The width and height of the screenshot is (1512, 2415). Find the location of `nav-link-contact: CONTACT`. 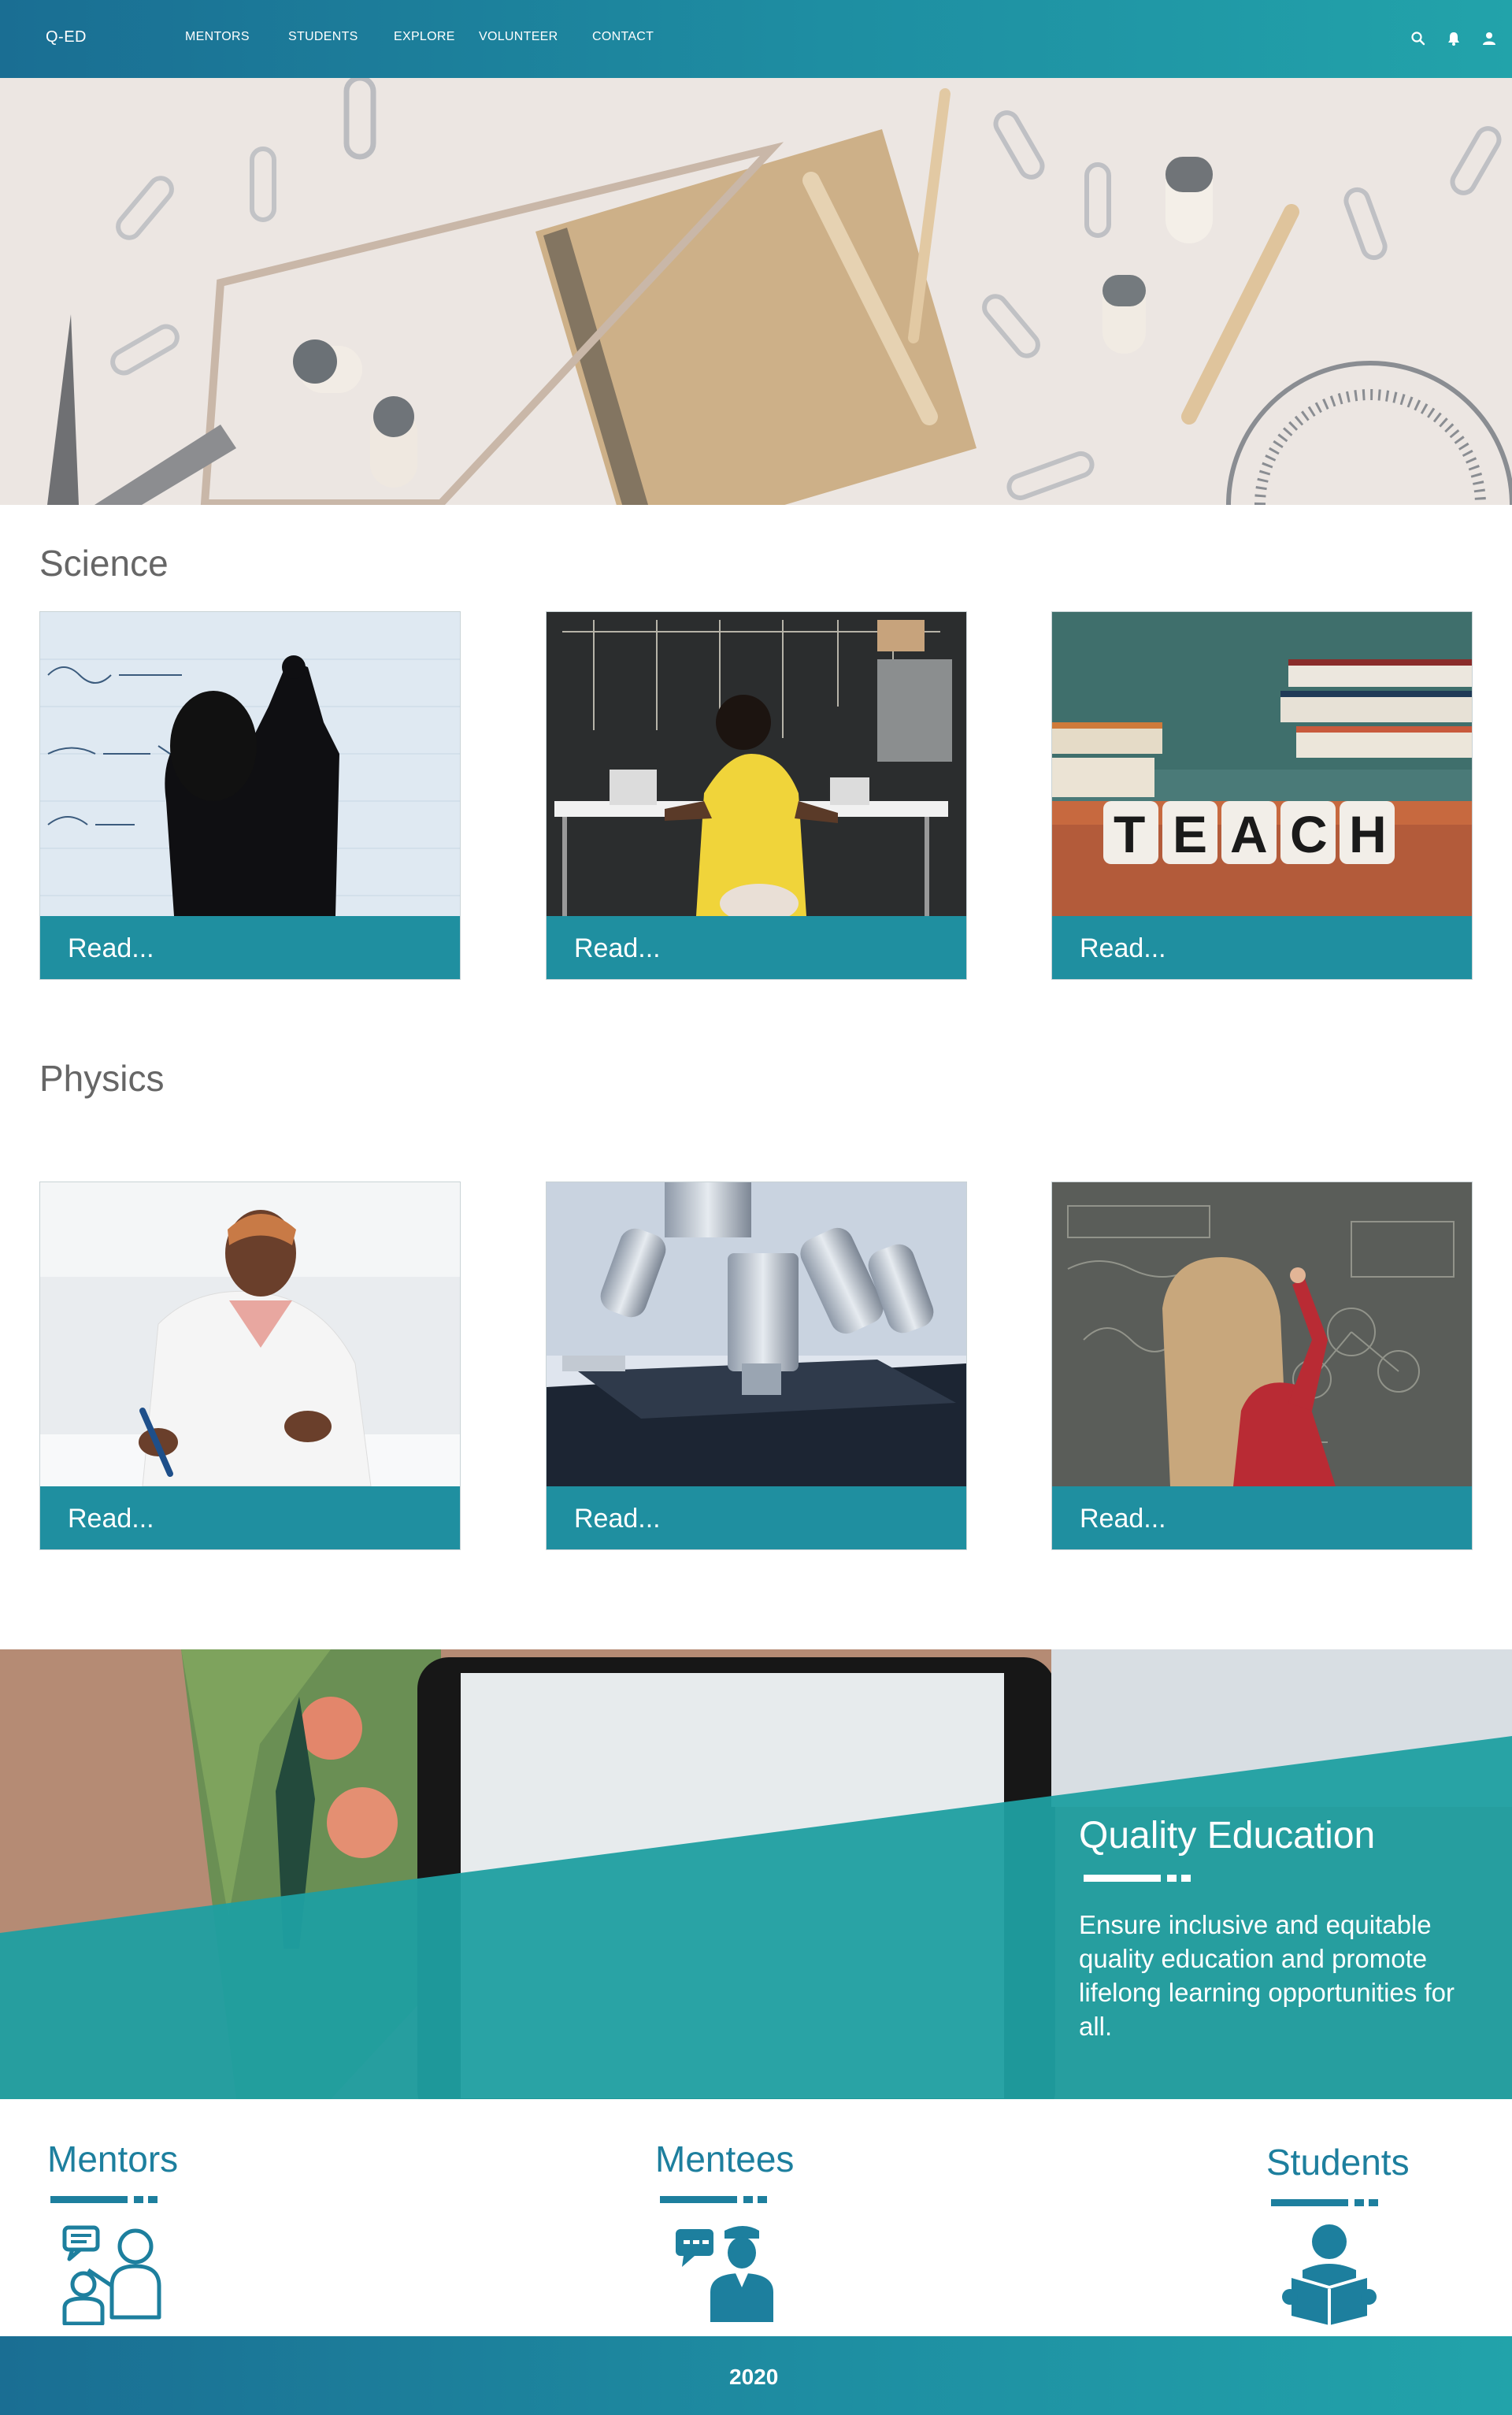

nav-link-contact: CONTACT is located at coordinates (623, 37).